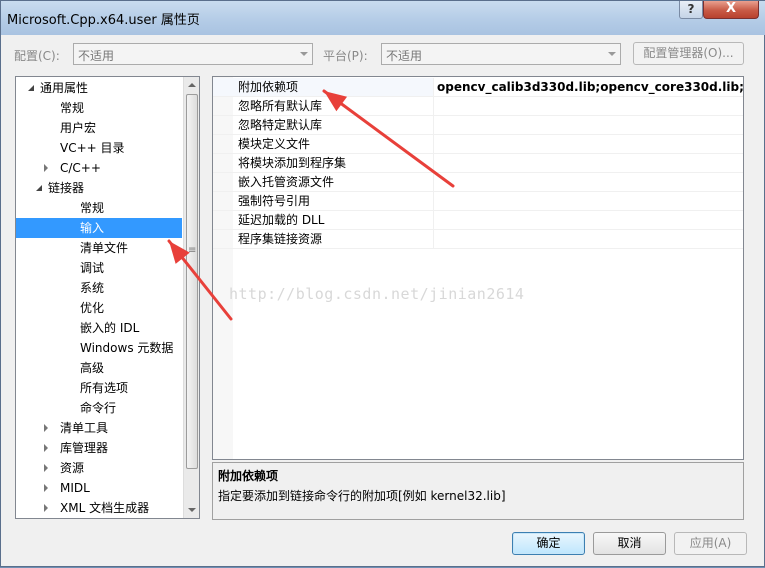 Image resolution: width=765 pixels, height=568 pixels. Describe the element at coordinates (388, 138) in the screenshot. I see `arrow-to-dependencies-shaft` at that location.